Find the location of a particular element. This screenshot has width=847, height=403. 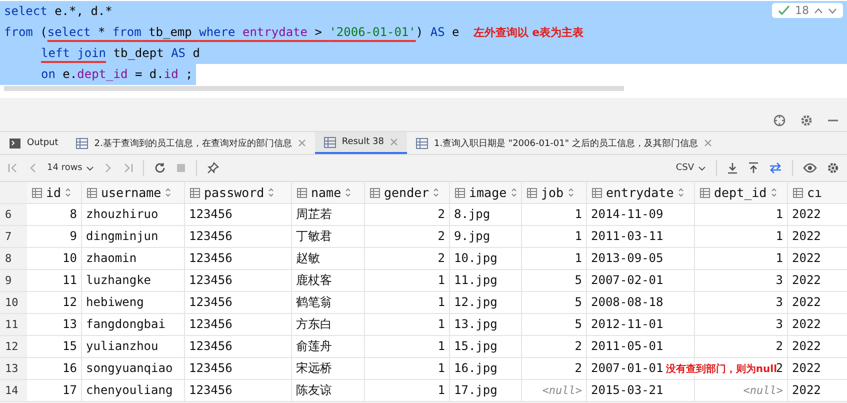

table-cell: 3 is located at coordinates (741, 324).